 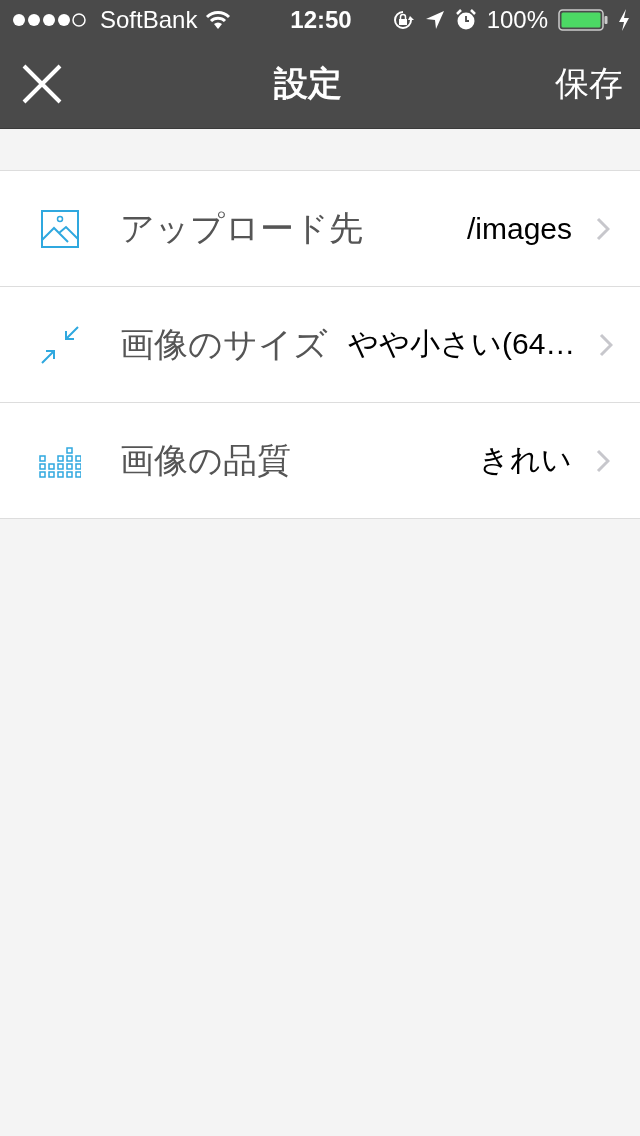 What do you see at coordinates (465, 20) in the screenshot?
I see `alarm-clock-icon` at bounding box center [465, 20].